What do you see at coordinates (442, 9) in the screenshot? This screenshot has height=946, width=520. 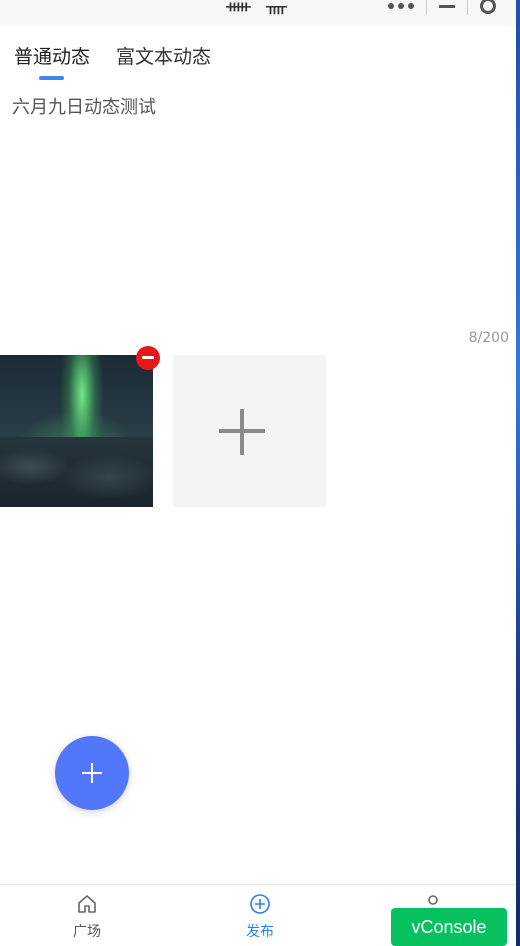 I see `mini-program-capsule` at bounding box center [442, 9].